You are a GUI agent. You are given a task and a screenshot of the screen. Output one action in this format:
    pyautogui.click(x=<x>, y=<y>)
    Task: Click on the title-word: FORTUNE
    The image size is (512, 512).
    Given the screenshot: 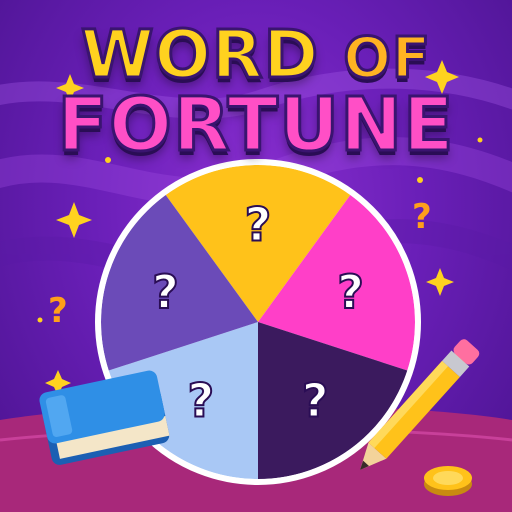 What is the action you would take?
    pyautogui.click(x=255, y=125)
    